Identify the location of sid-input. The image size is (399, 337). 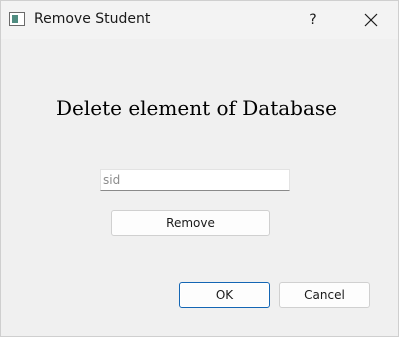
(195, 180).